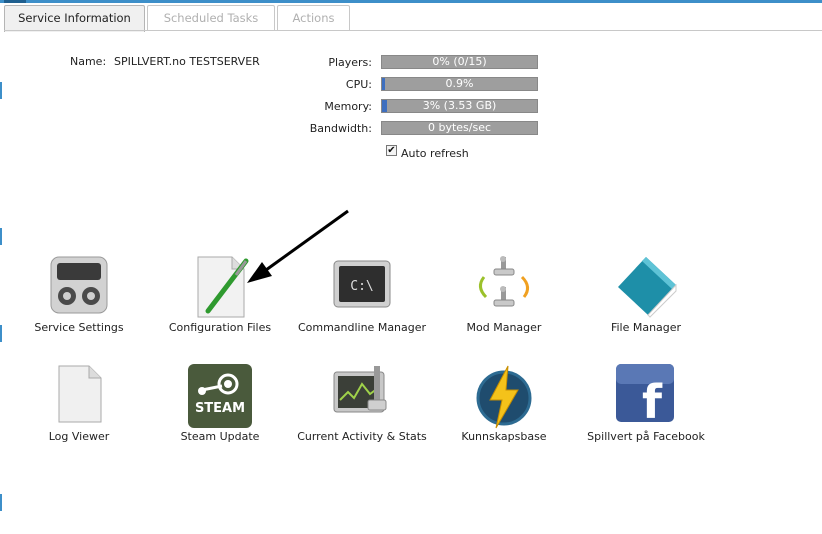 This screenshot has height=534, width=822. What do you see at coordinates (211, 17) in the screenshot?
I see `tab-scheduled-tasks: Scheduled Tasks` at bounding box center [211, 17].